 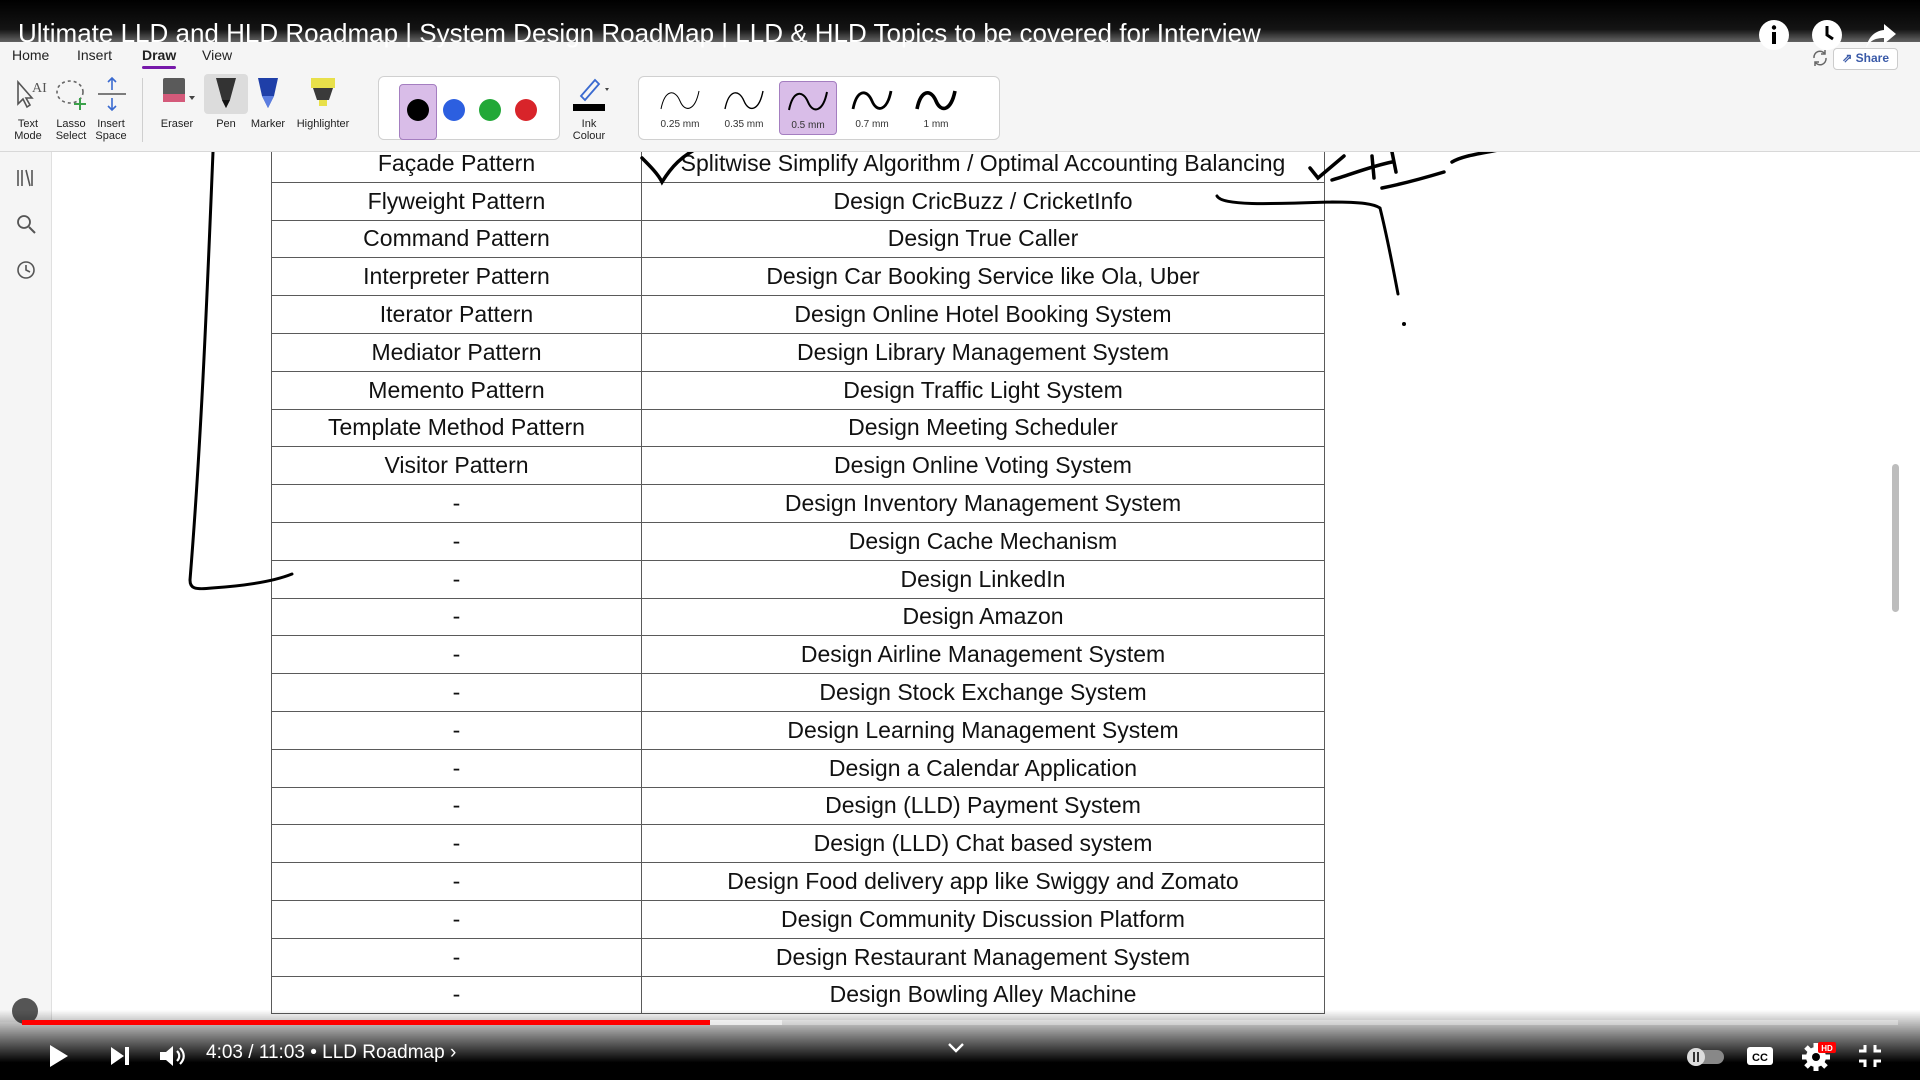 What do you see at coordinates (526, 110) in the screenshot?
I see `color-swatch-red` at bounding box center [526, 110].